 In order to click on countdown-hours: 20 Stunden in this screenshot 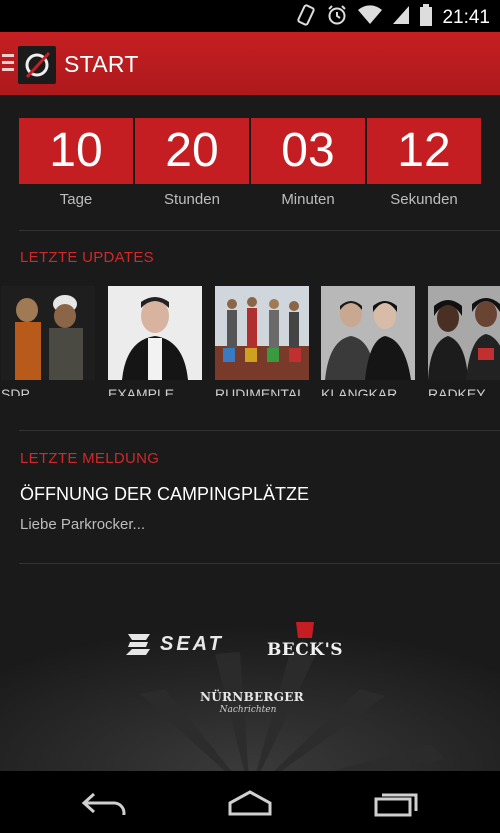, I will do `click(192, 163)`.